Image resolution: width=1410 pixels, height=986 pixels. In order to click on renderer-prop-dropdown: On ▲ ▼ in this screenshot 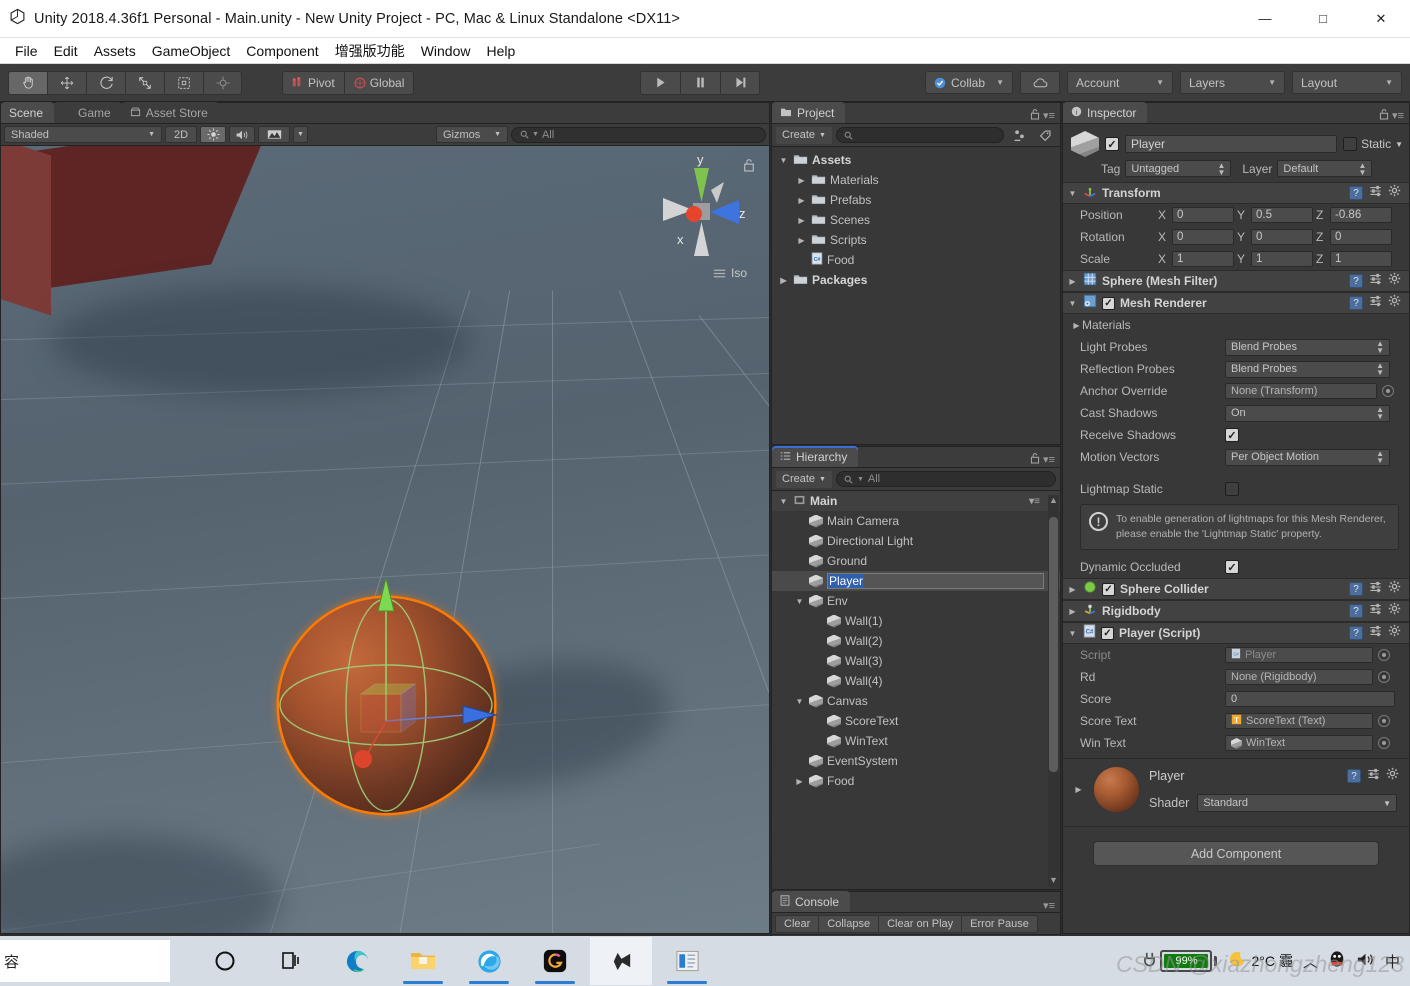, I will do `click(1307, 413)`.